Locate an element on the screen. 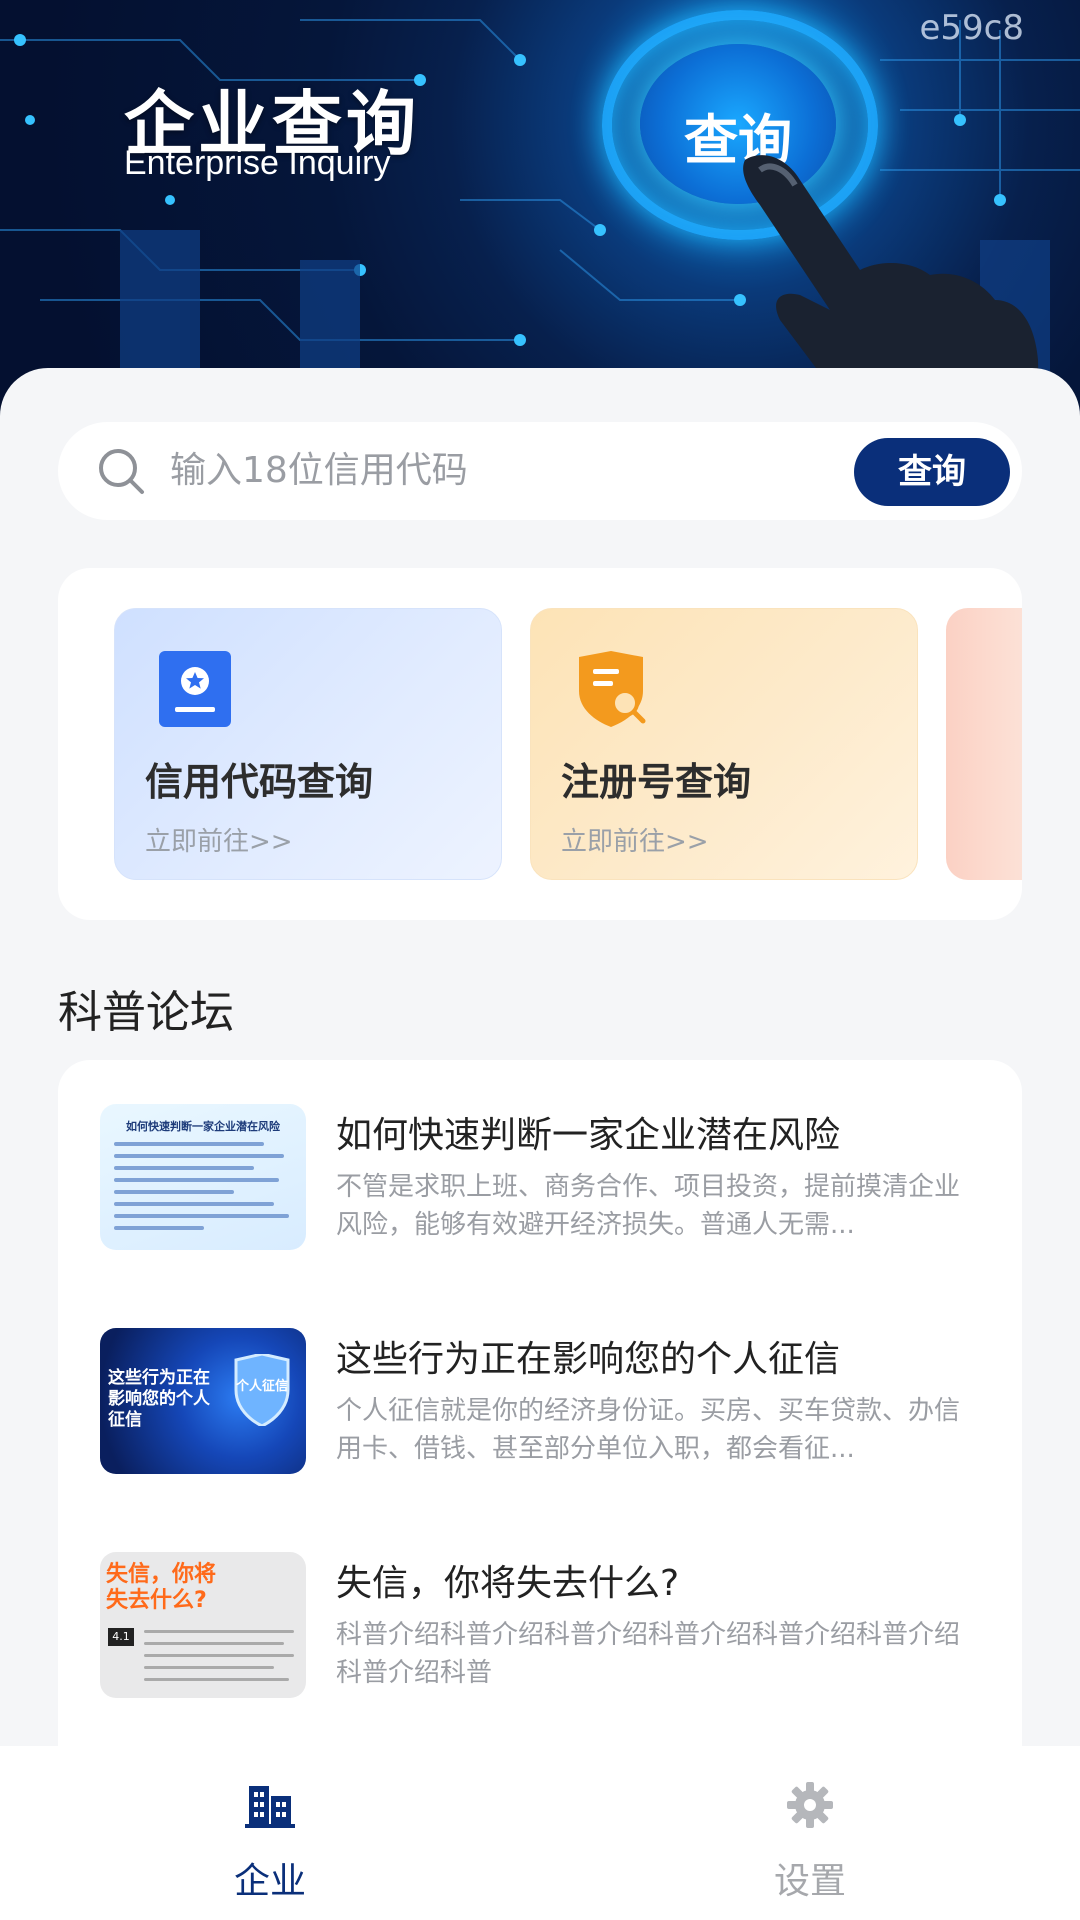  bottom-nav: 企业 设置 is located at coordinates (540, 1833).